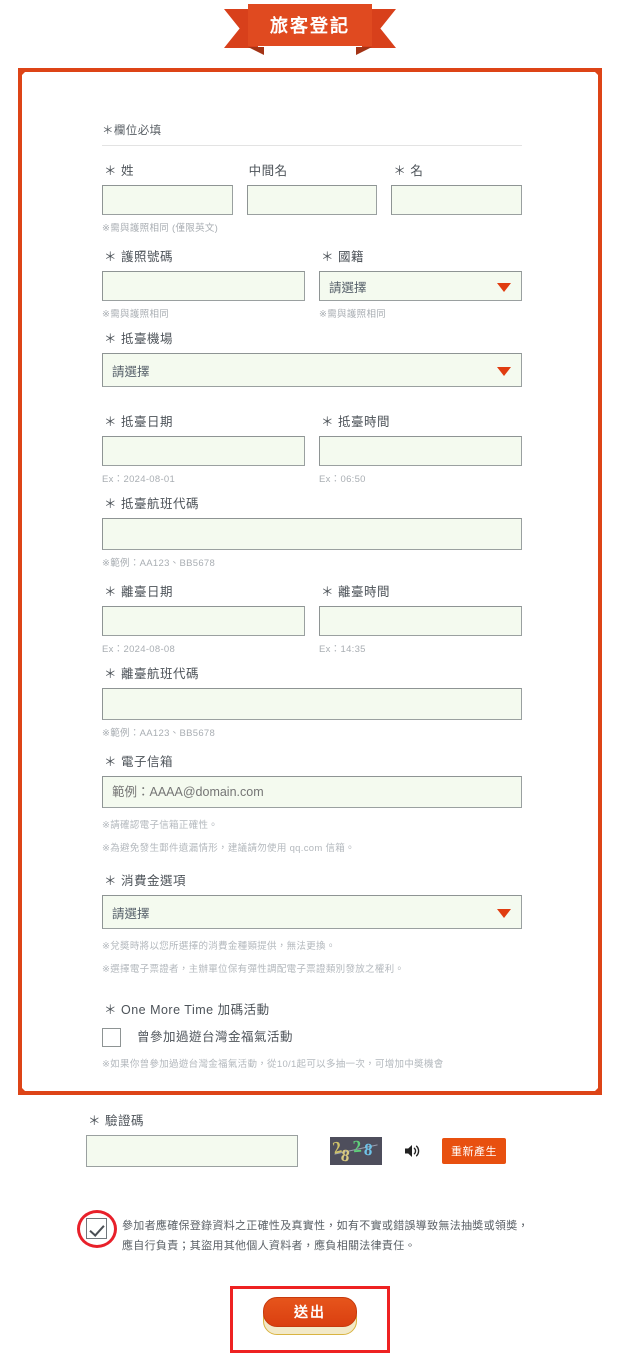 Image resolution: width=620 pixels, height=1369 pixels. I want to click on submit-section: 送出, so click(310, 1319).